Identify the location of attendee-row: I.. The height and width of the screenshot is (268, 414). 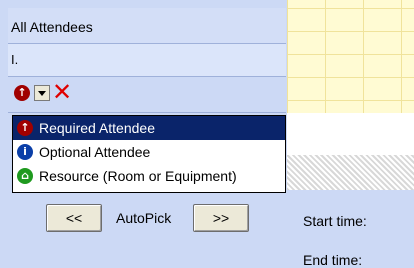
(147, 60).